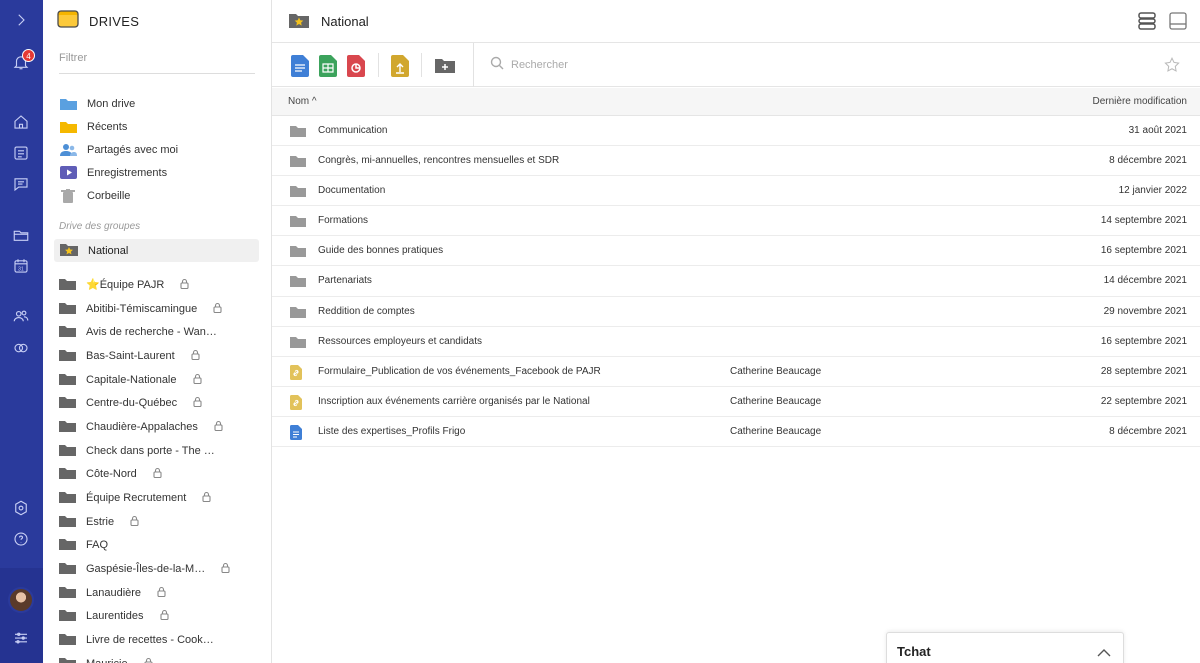  What do you see at coordinates (68, 150) in the screenshot?
I see `shared-users-icon` at bounding box center [68, 150].